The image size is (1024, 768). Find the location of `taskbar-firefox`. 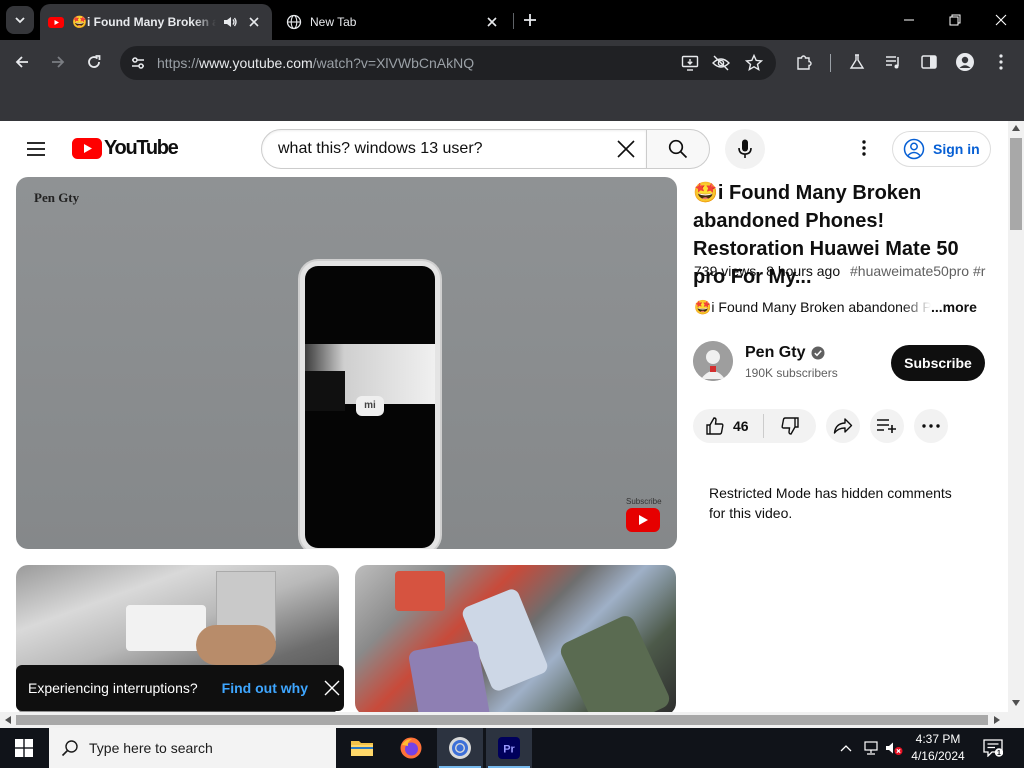

taskbar-firefox is located at coordinates (411, 748).